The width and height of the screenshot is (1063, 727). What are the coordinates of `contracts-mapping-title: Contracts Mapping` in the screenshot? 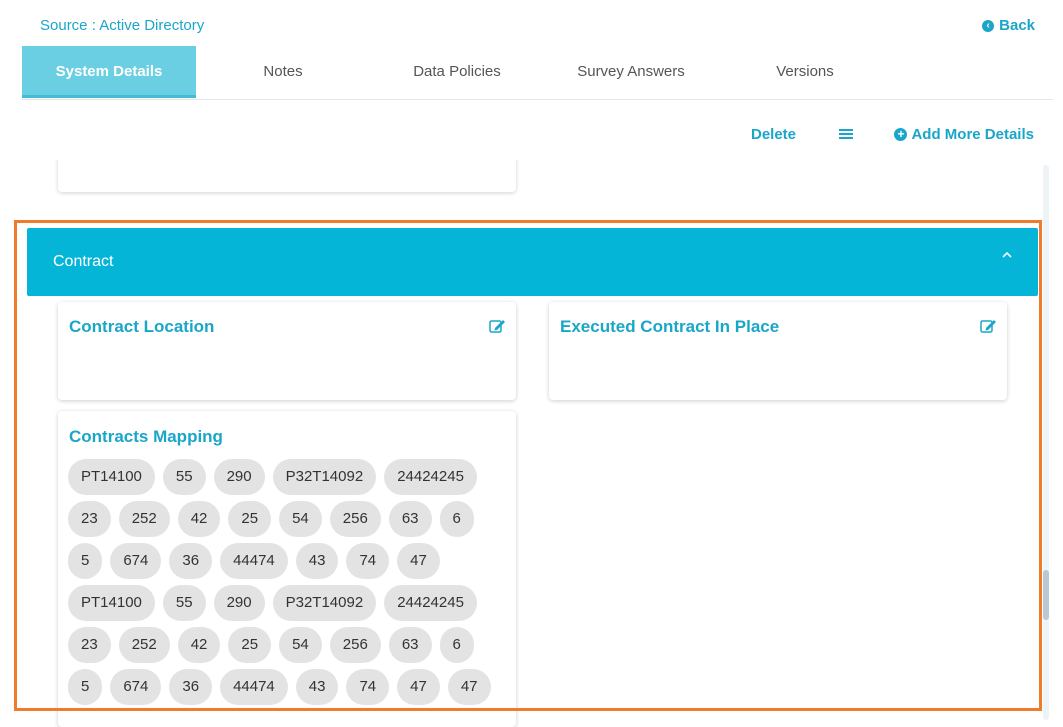 It's located at (146, 436).